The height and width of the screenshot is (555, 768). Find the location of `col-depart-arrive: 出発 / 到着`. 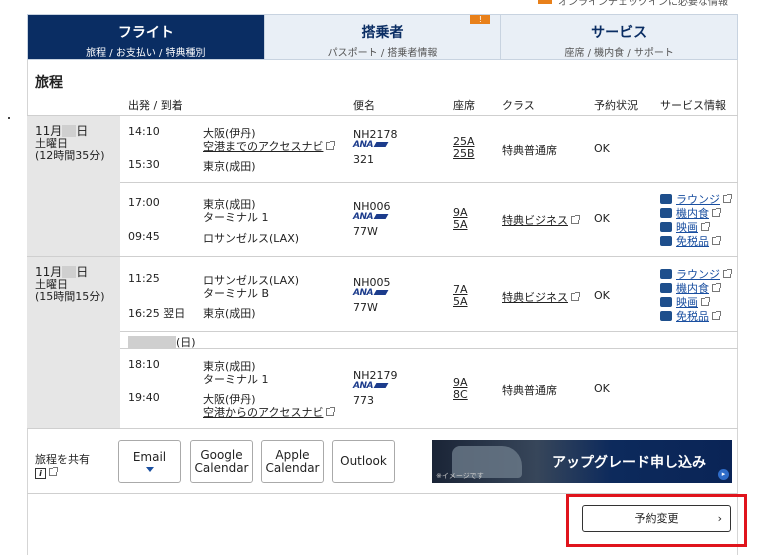

col-depart-arrive: 出発 / 到着 is located at coordinates (155, 105).